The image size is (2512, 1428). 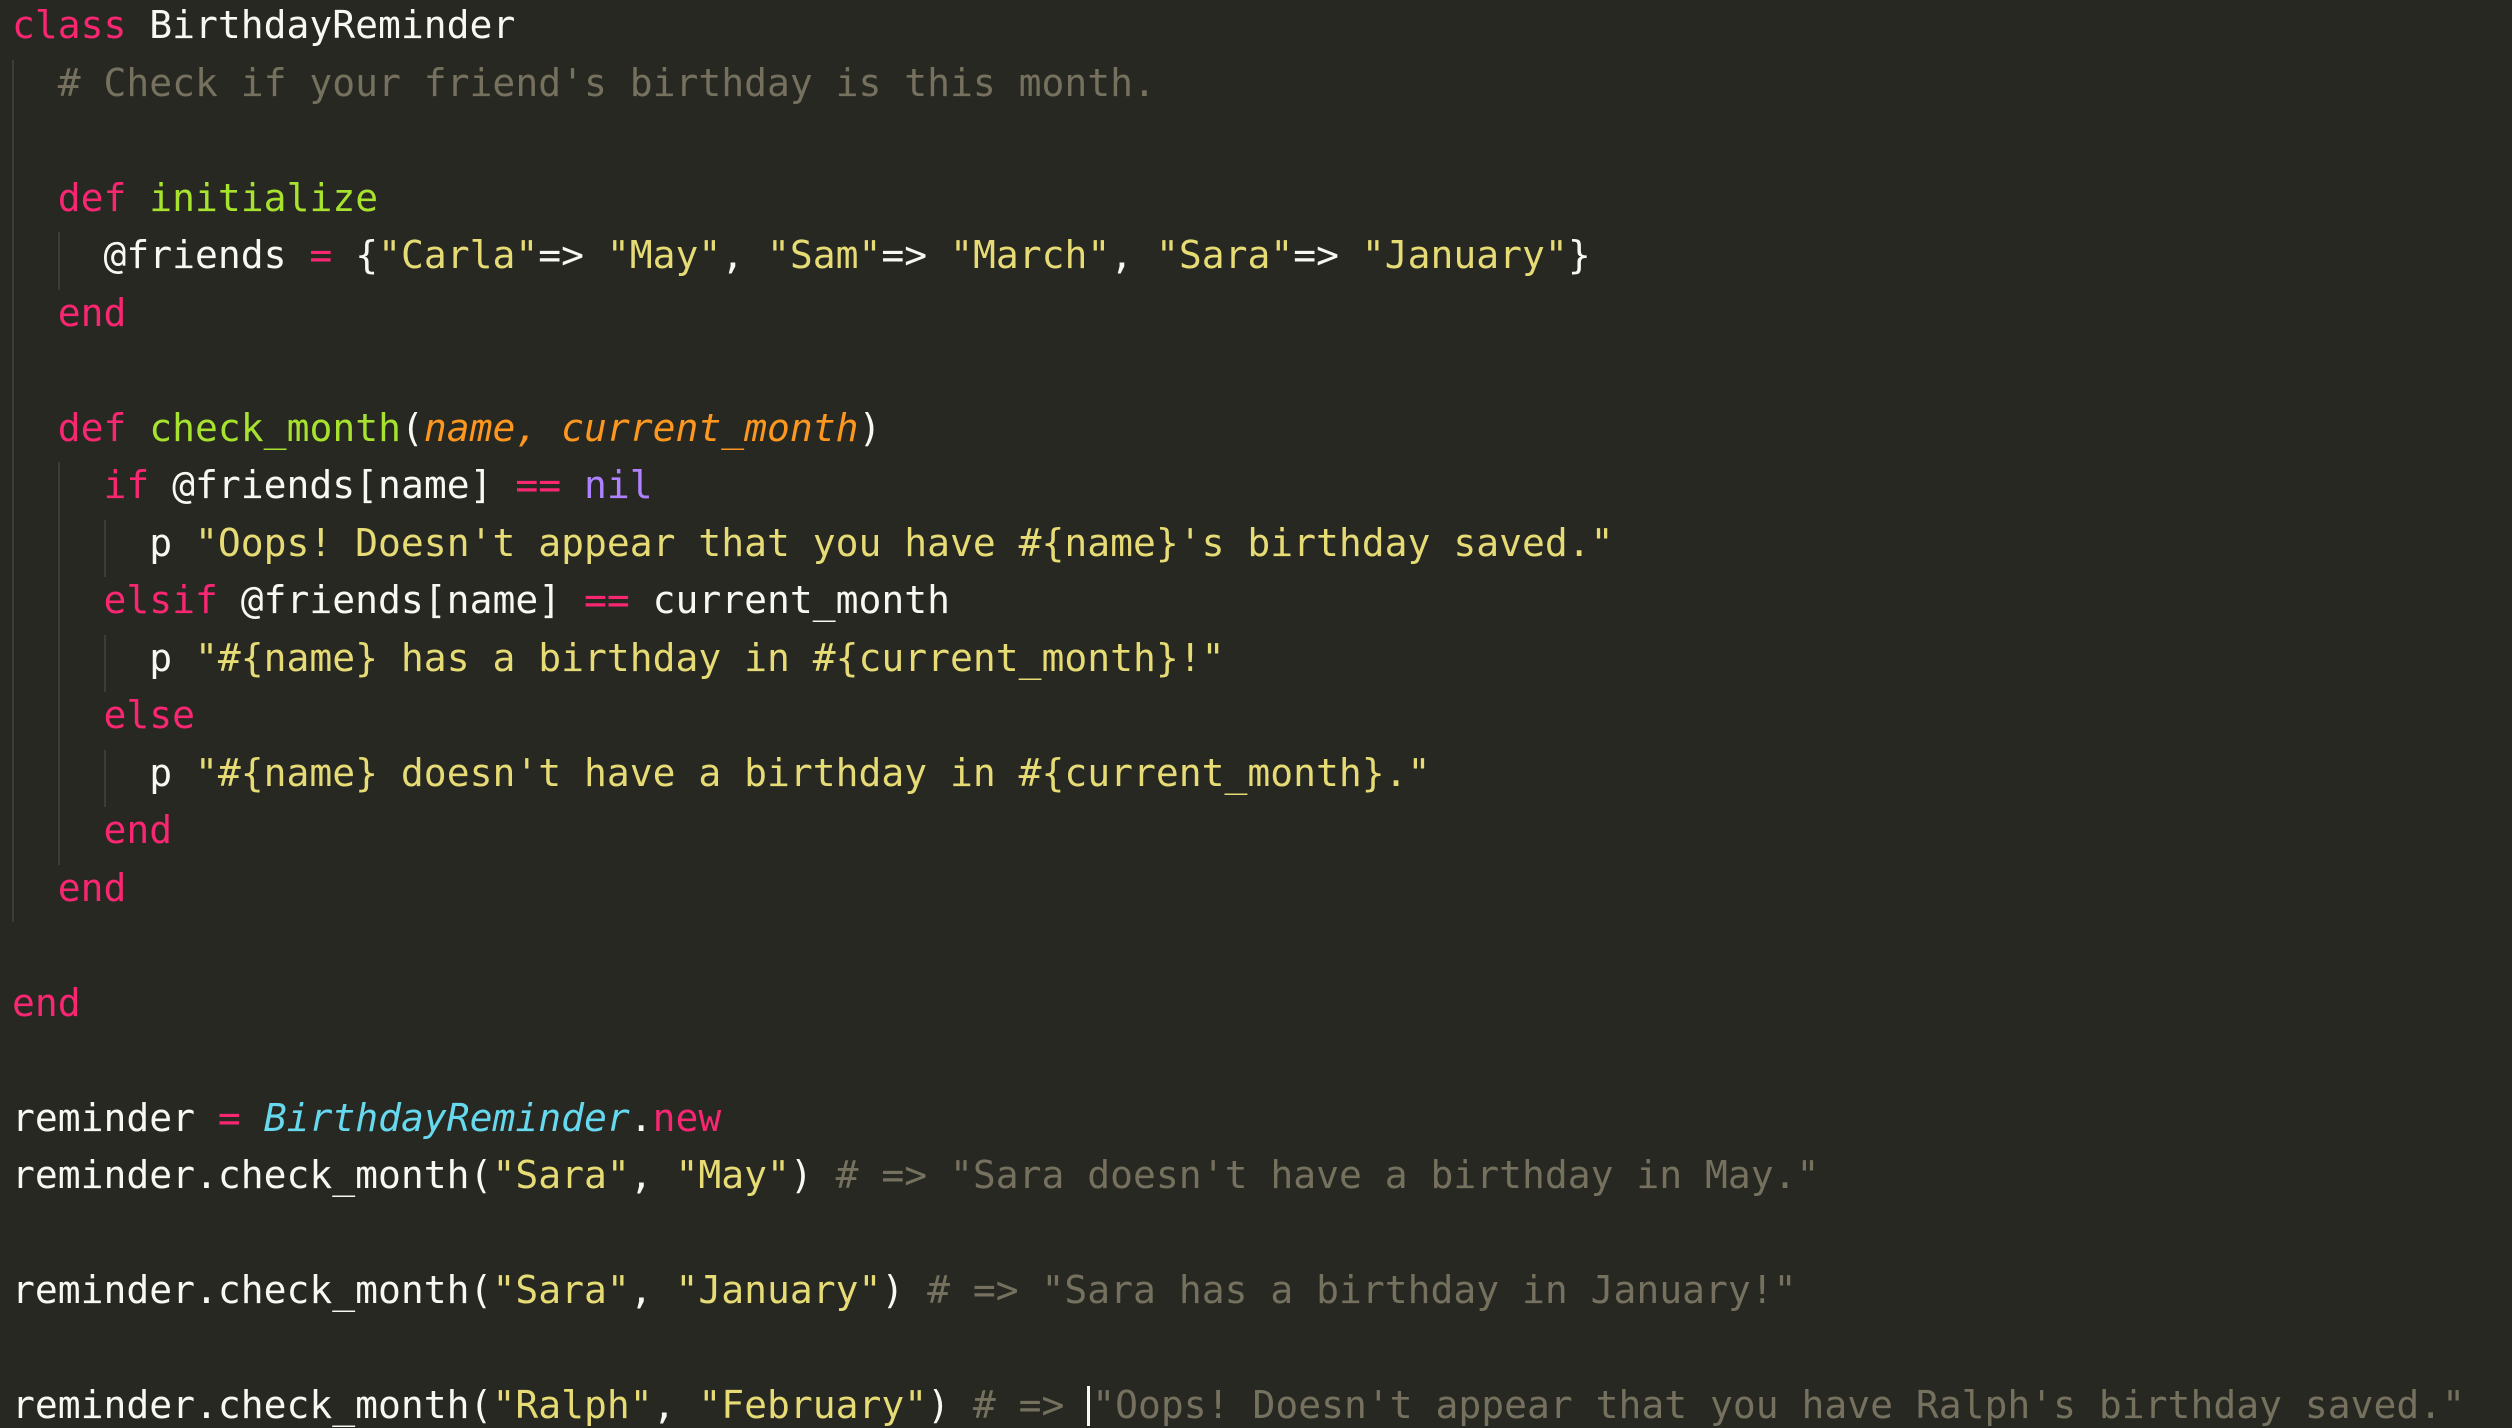 I want to click on function-name-token: initialize, so click(x=264, y=197).